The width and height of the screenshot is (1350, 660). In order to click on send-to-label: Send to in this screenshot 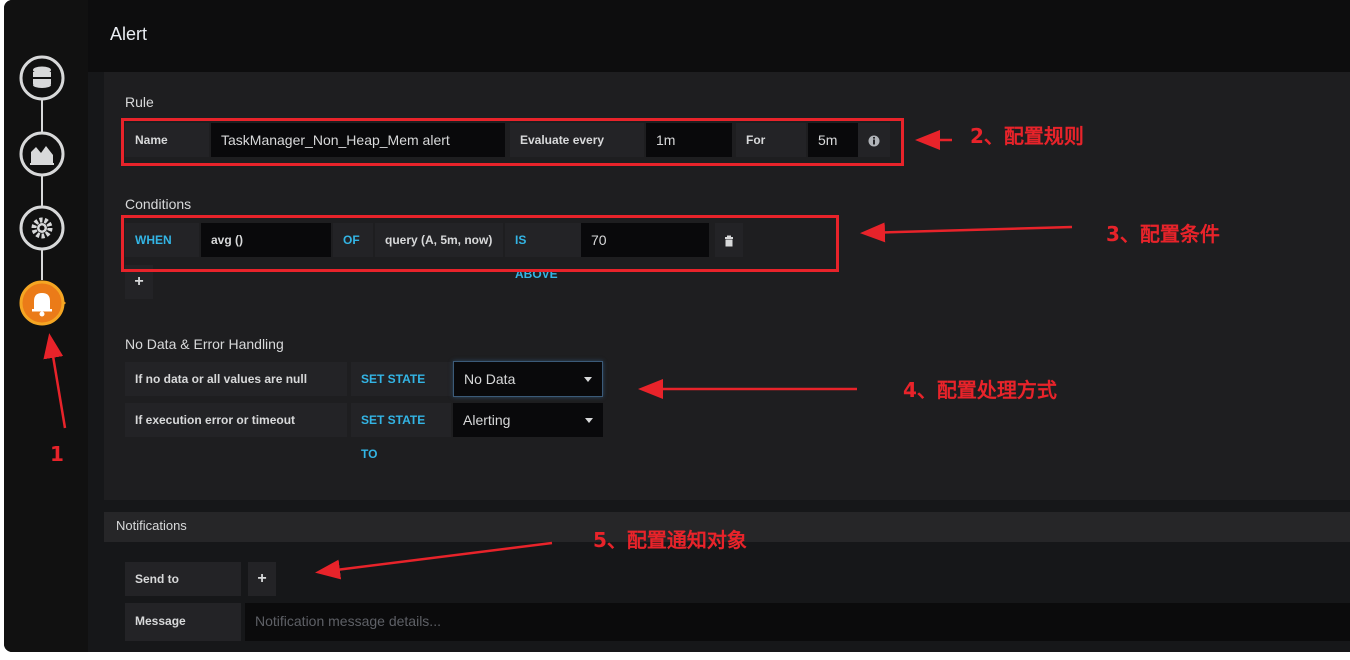, I will do `click(183, 579)`.